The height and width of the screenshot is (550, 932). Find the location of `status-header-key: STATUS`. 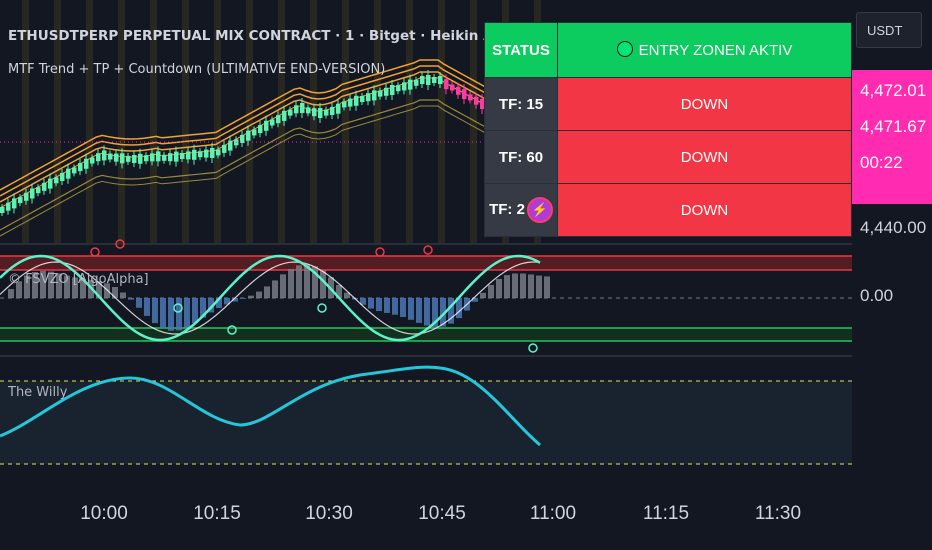

status-header-key: STATUS is located at coordinates (521, 50).